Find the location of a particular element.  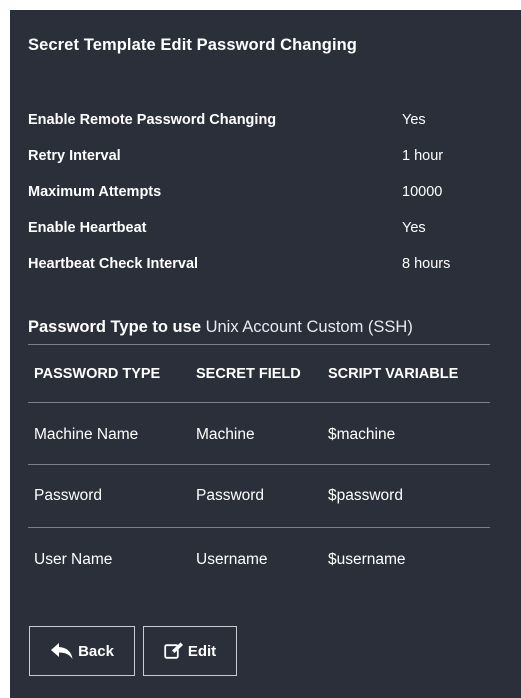

column-header-password-type: PASSWORD TYPE is located at coordinates (97, 374).